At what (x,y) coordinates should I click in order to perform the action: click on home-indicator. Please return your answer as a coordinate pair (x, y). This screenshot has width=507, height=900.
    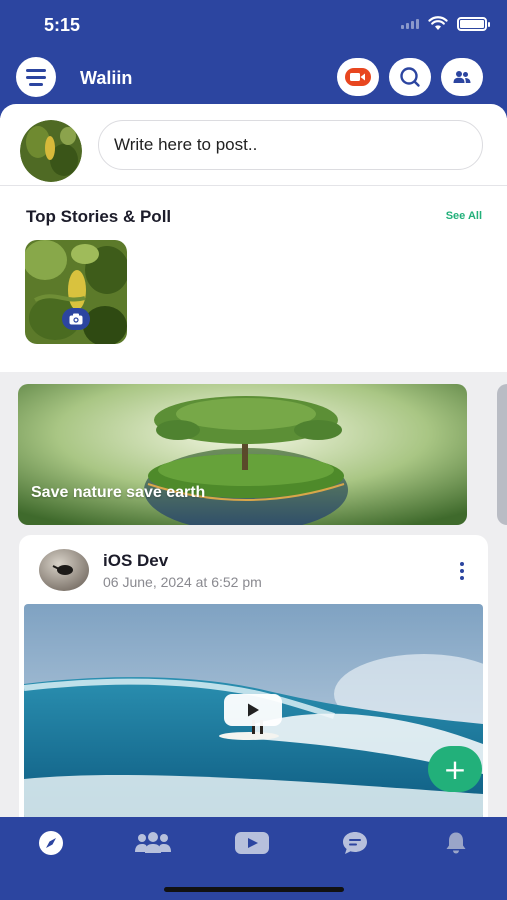
    Looking at the image, I should click on (254, 889).